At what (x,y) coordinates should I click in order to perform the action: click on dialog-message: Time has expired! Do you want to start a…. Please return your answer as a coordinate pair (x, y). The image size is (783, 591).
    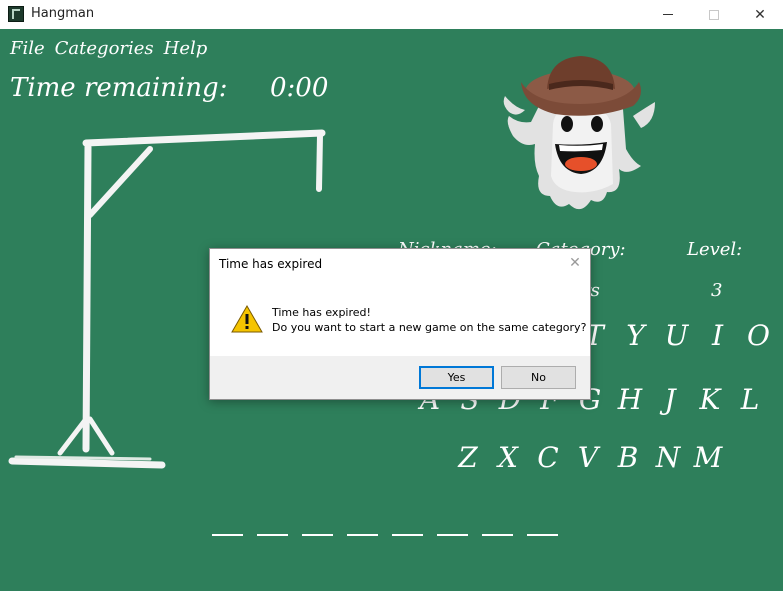
    Looking at the image, I should click on (429, 320).